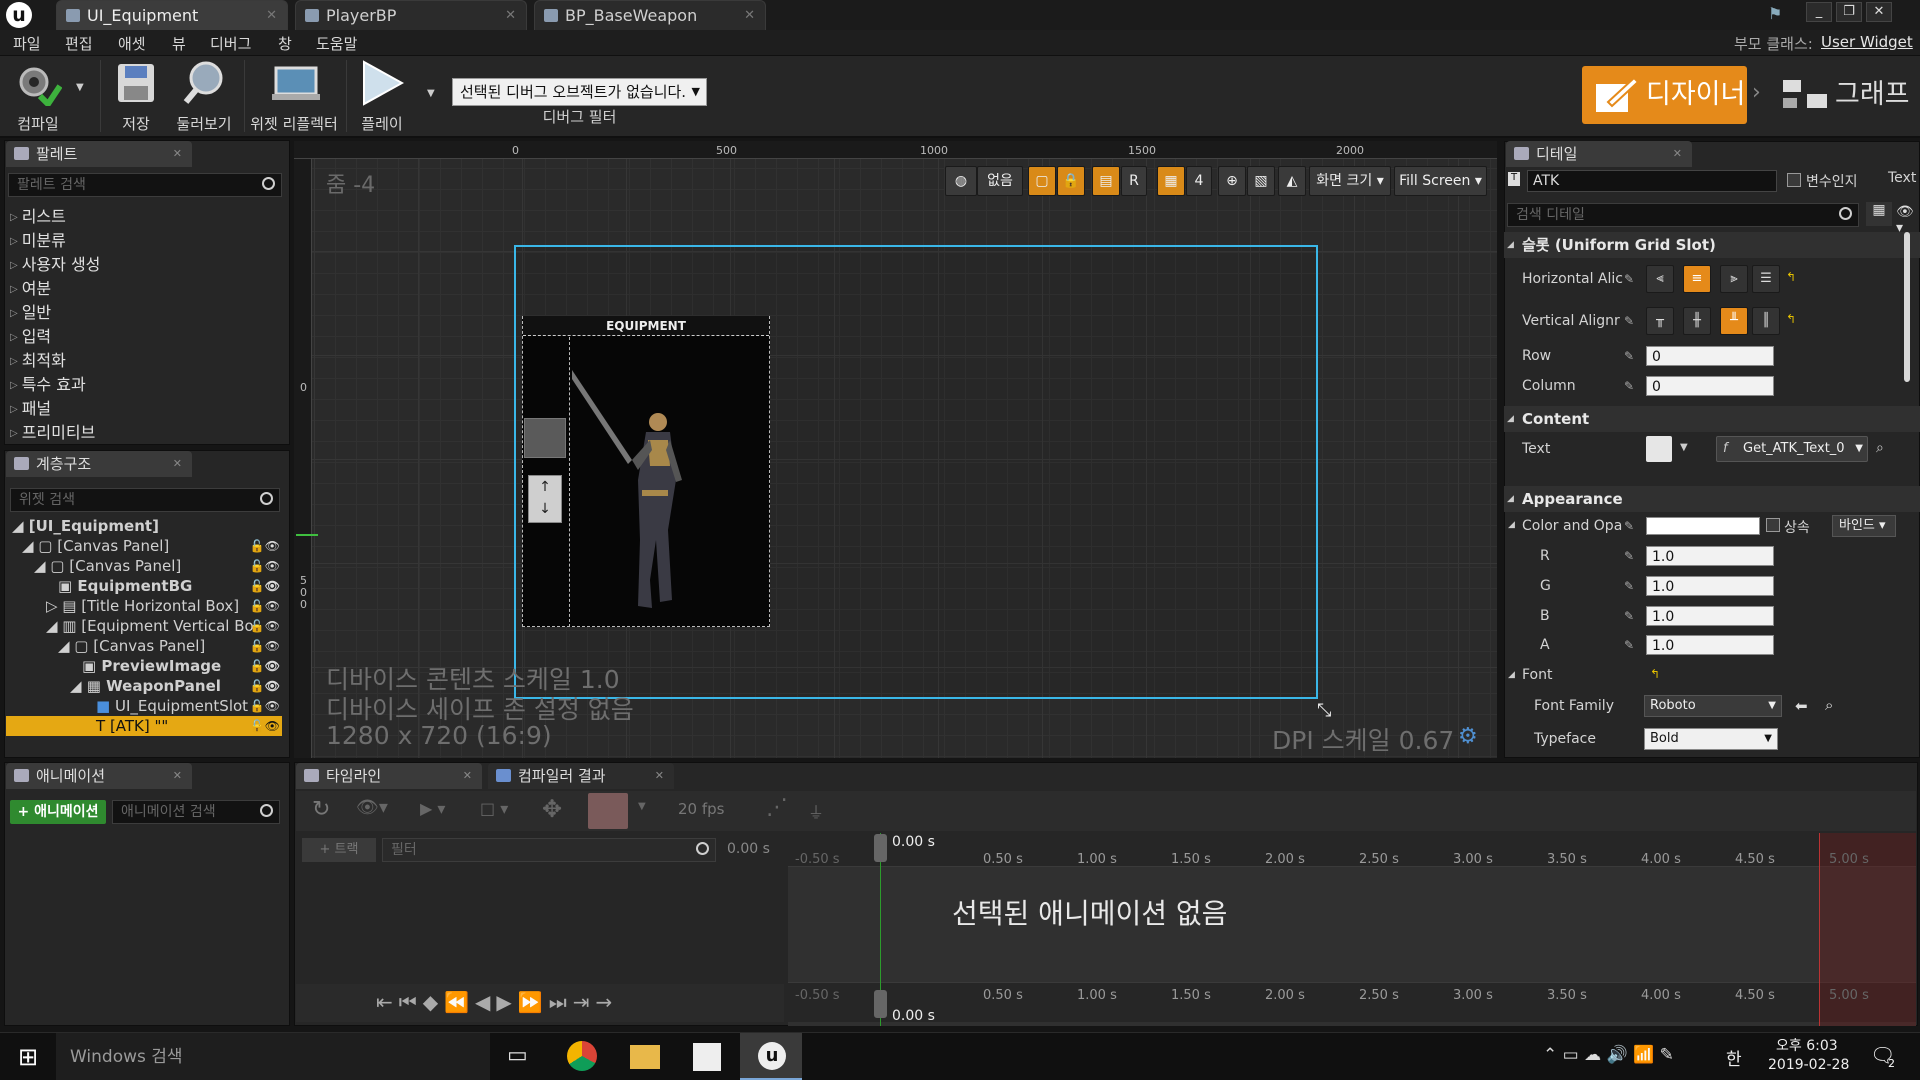 This screenshot has width=1920, height=1080. What do you see at coordinates (321, 809) in the screenshot?
I see `refresh-icon: ↻` at bounding box center [321, 809].